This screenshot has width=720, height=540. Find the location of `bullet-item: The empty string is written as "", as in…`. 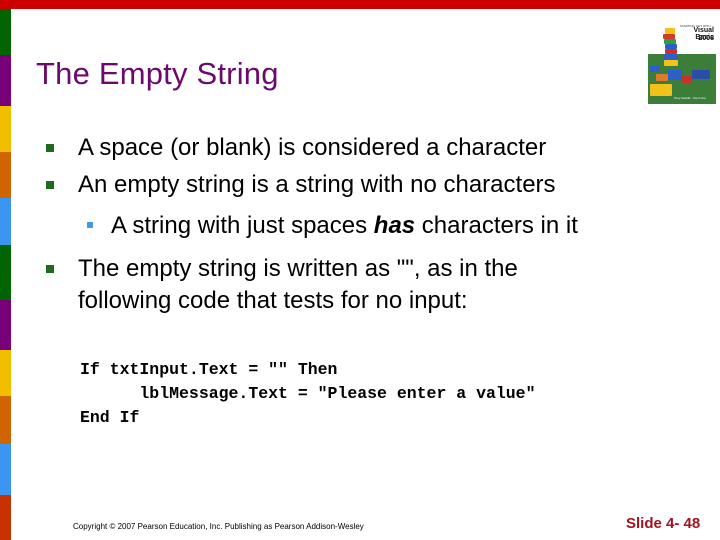

bullet-item: The empty string is written as "", as in… is located at coordinates (298, 268).